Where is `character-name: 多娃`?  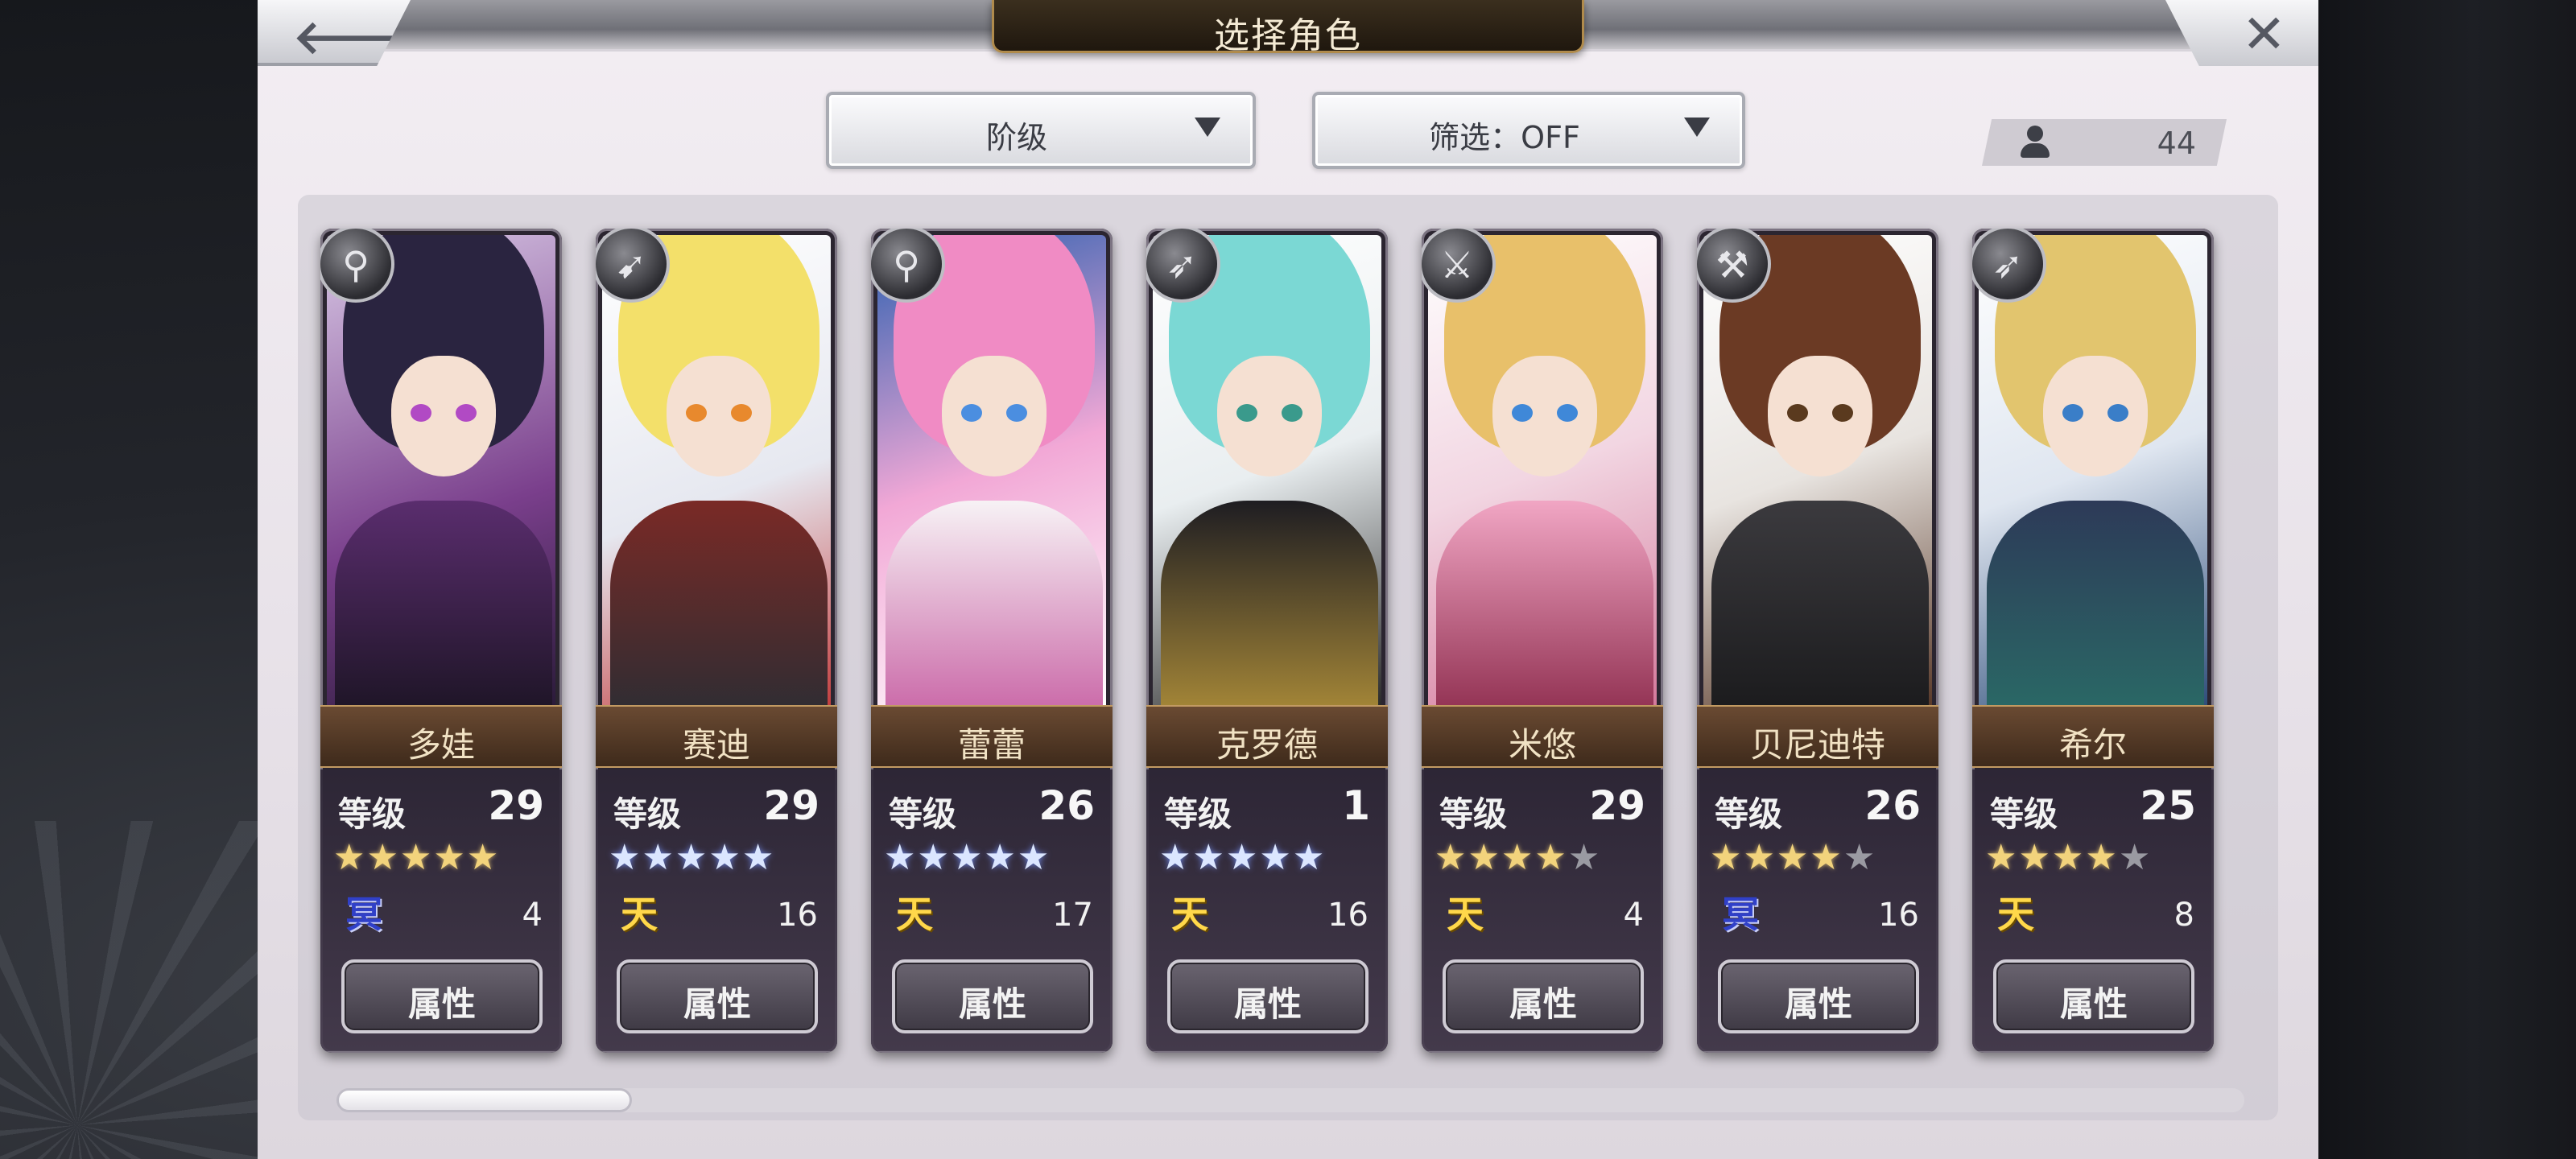 character-name: 多娃 is located at coordinates (441, 745).